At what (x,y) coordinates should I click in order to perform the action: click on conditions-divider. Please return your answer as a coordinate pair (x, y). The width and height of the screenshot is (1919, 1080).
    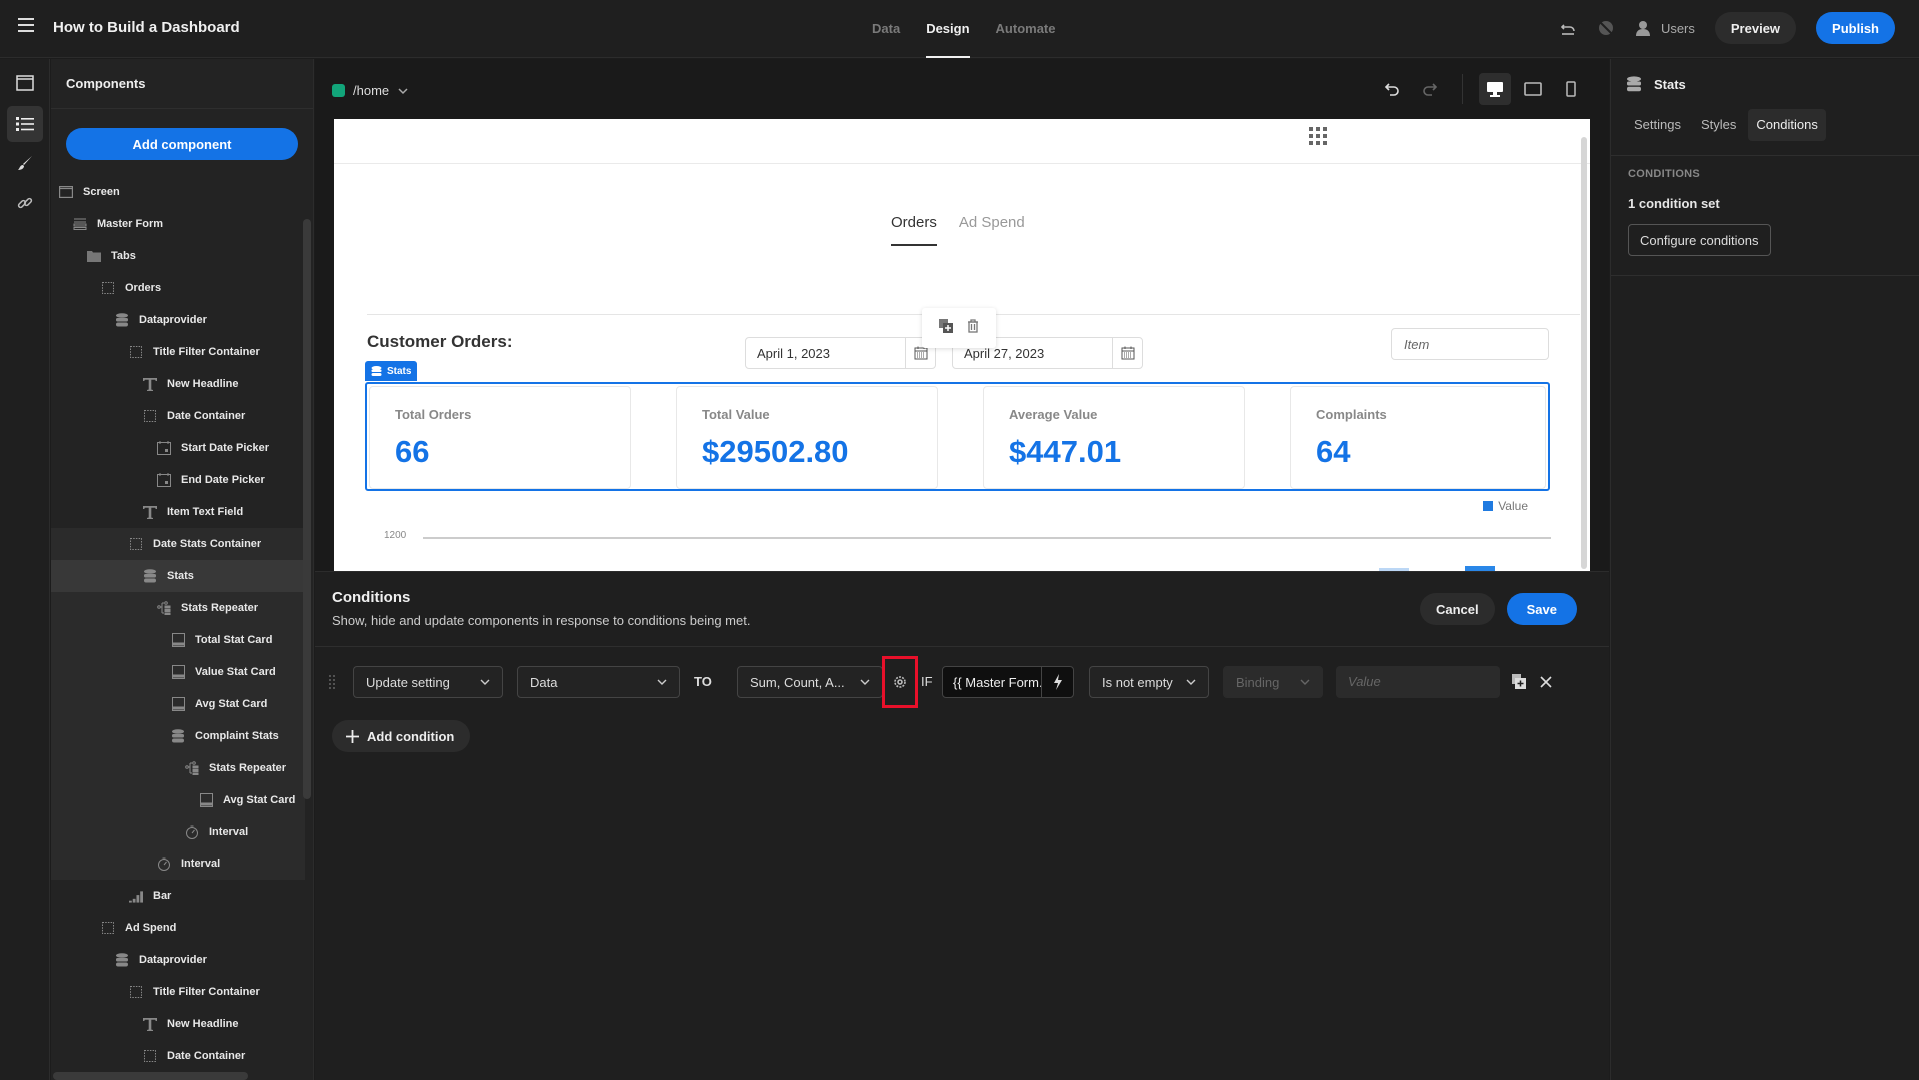
    Looking at the image, I should click on (962, 646).